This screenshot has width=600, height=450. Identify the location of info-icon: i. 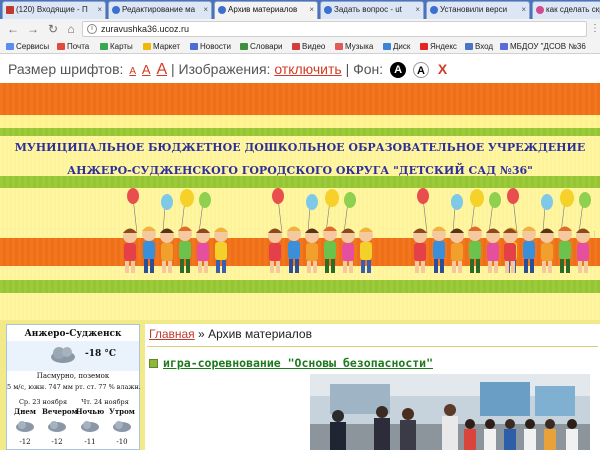
(92, 29).